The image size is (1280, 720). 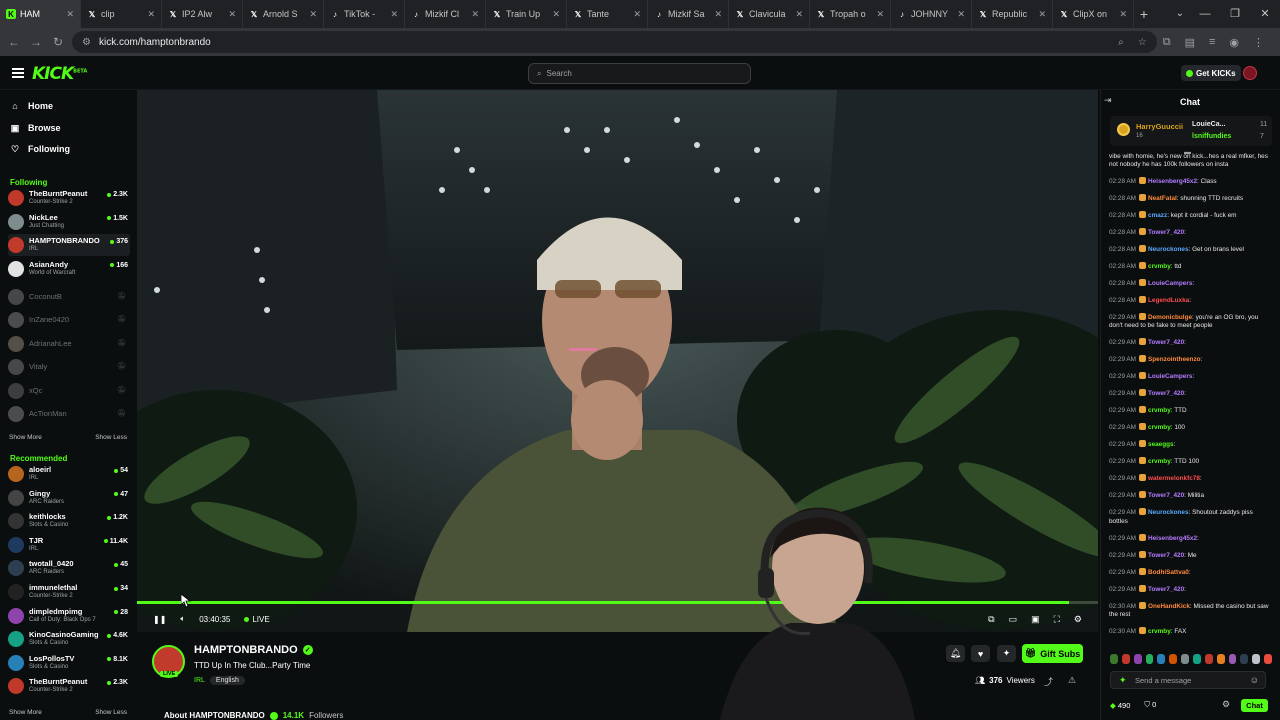 What do you see at coordinates (69, 245) in the screenshot?
I see `sidebar-channel: HAMPTONBRANDO IRL 376` at bounding box center [69, 245].